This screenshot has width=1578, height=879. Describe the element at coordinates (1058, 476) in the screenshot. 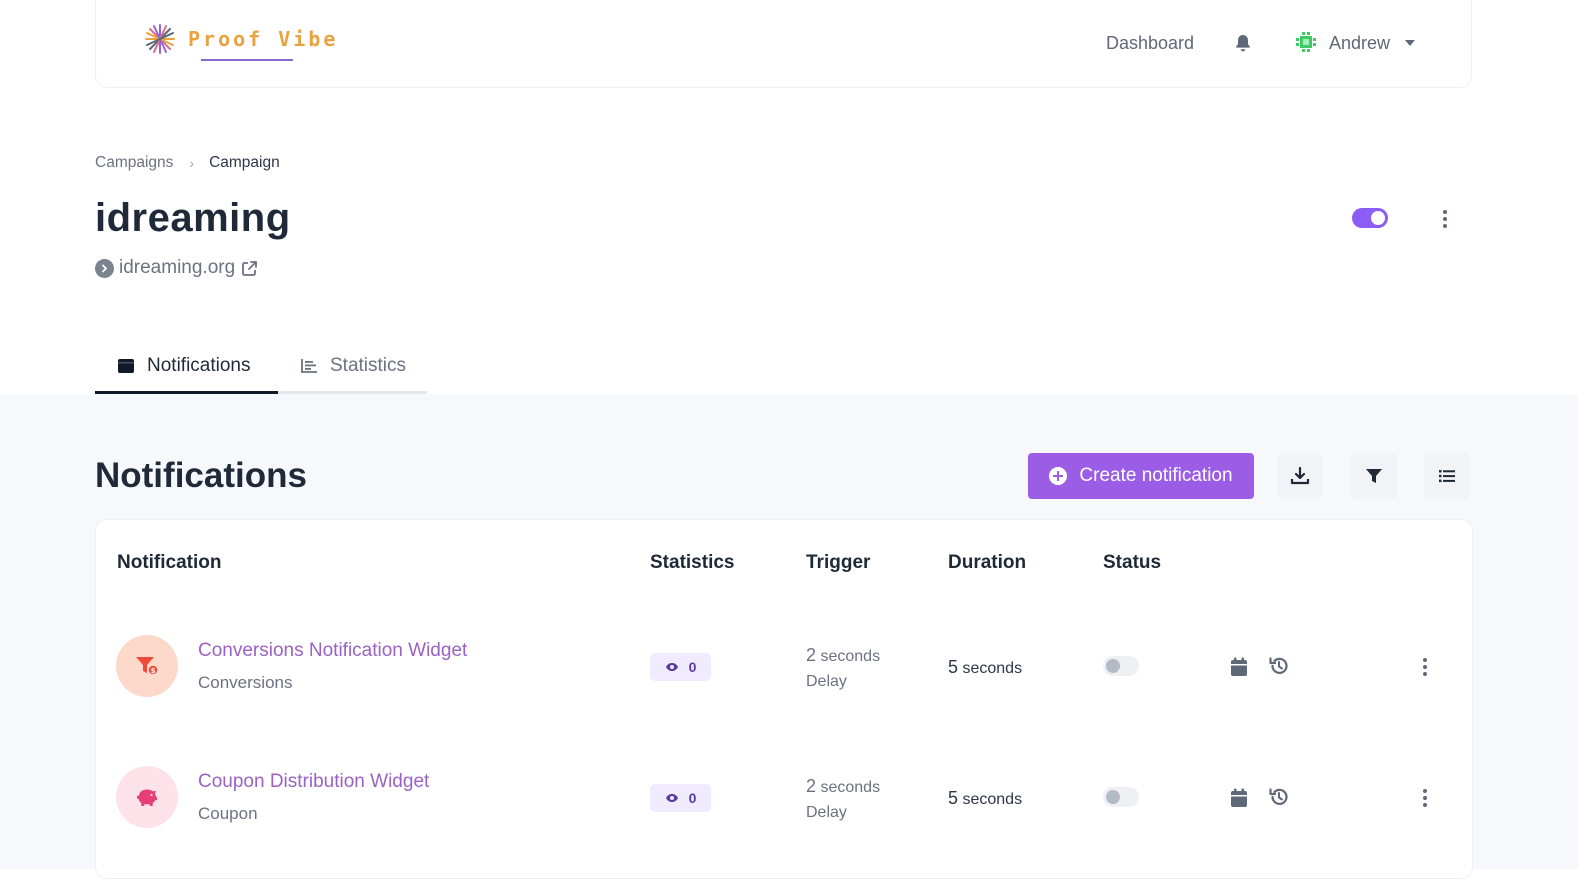

I see `plus-circle-icon` at that location.